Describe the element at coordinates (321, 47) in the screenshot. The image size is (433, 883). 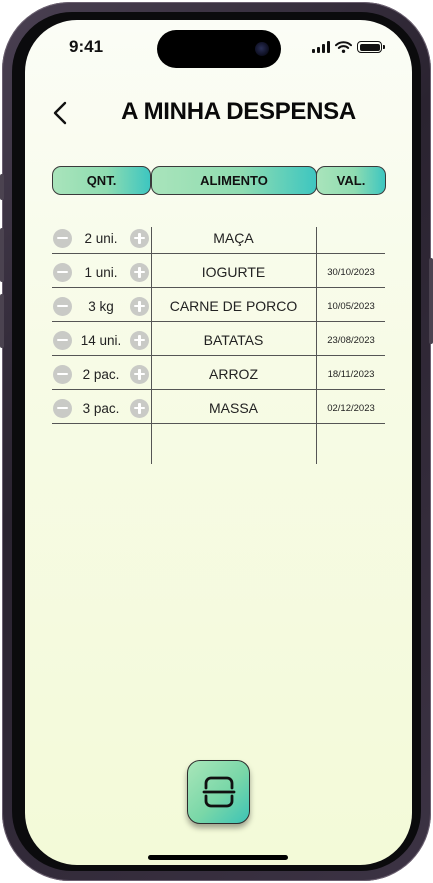
I see `signal-icon` at that location.